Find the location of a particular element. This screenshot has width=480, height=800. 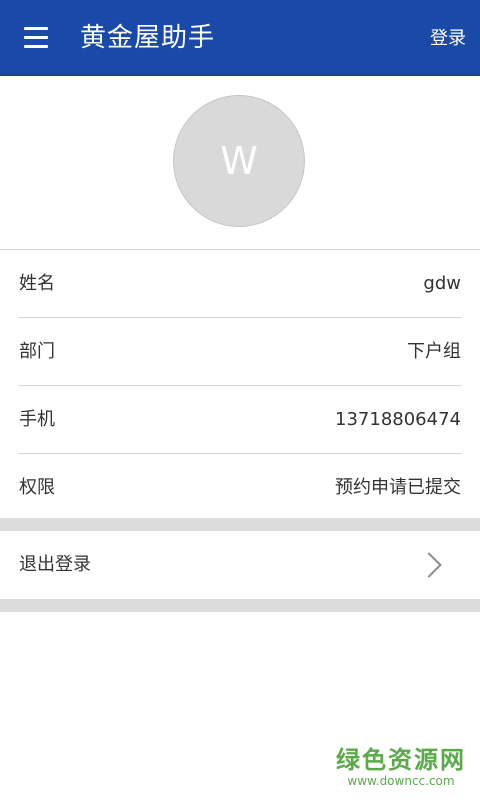

info-label: 手机 is located at coordinates (37, 419).